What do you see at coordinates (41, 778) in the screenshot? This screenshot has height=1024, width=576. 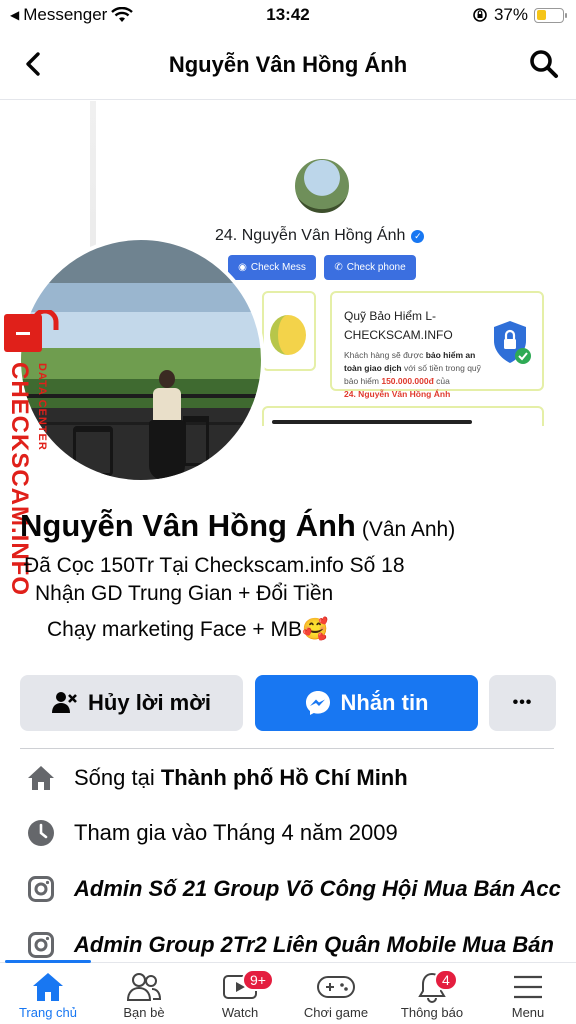 I see `home-info-icon` at bounding box center [41, 778].